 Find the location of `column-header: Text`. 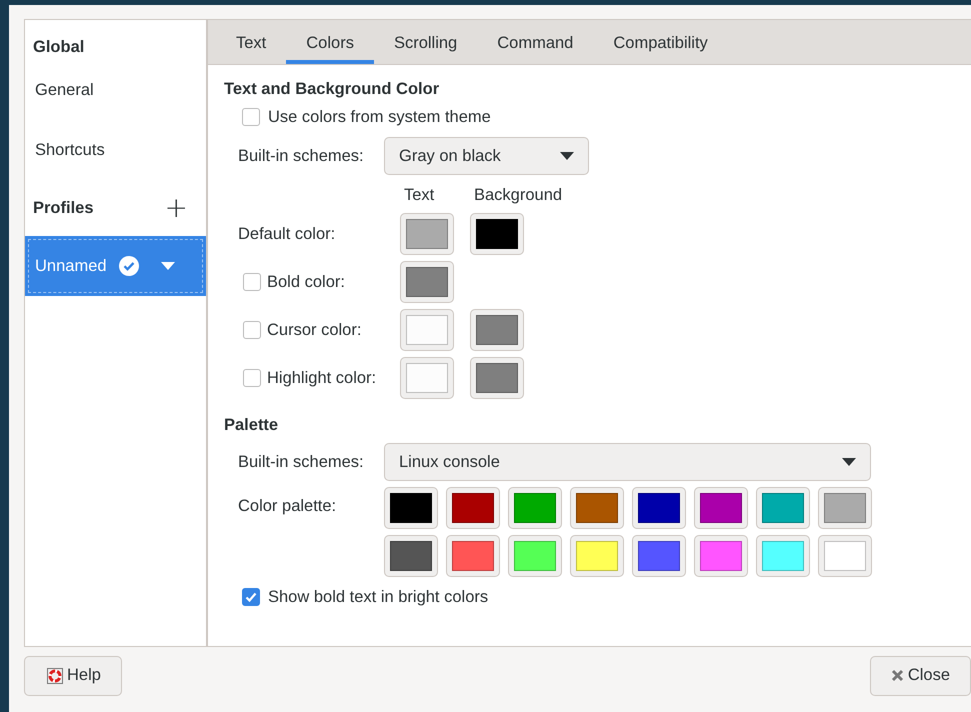

column-header: Text is located at coordinates (418, 196).